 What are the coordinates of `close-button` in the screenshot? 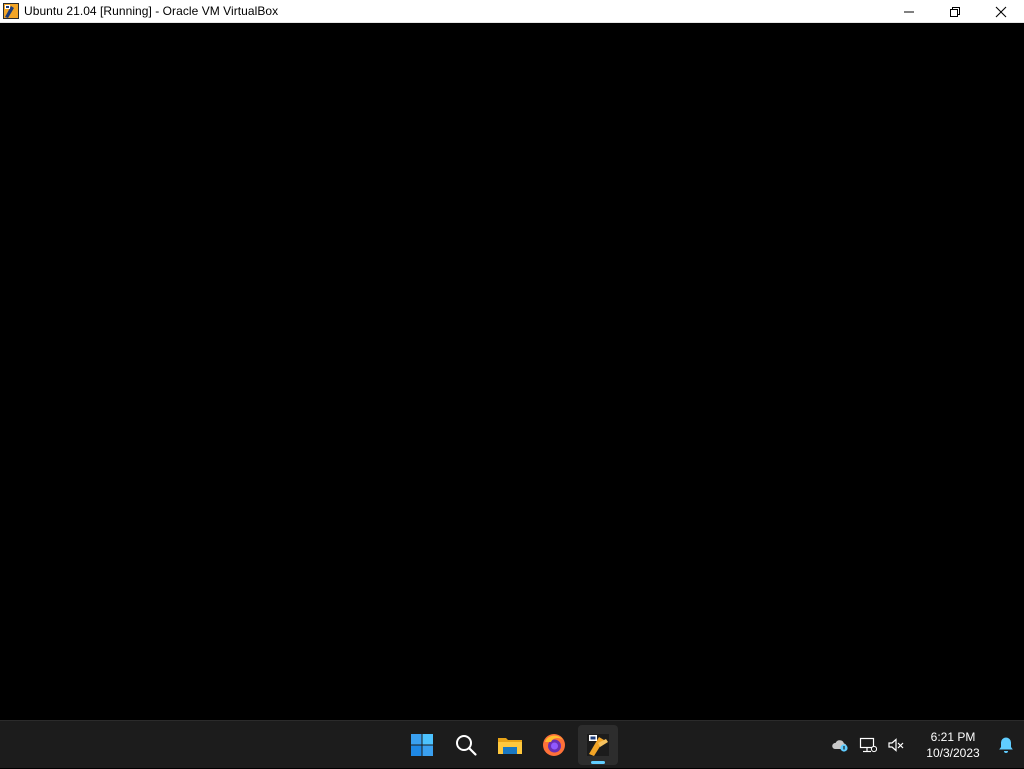 It's located at (1001, 11).